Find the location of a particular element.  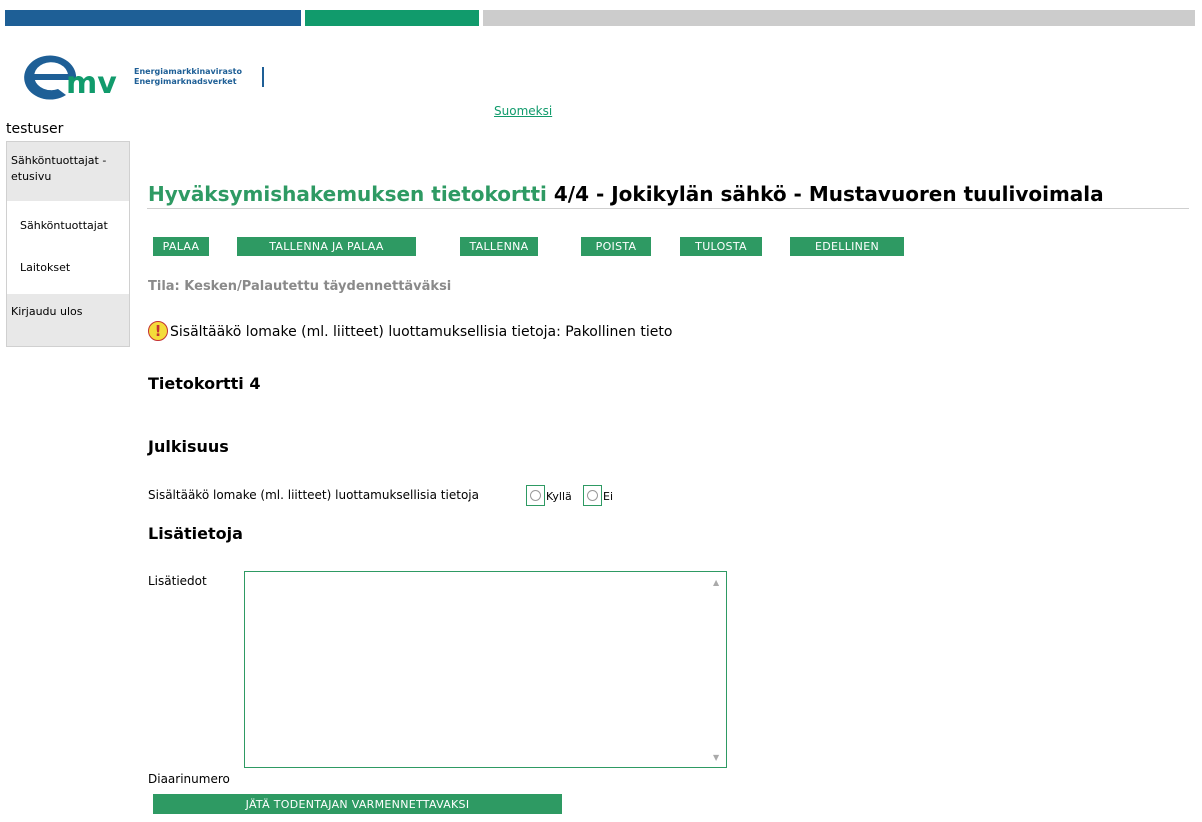

scroll-down-icon: ▼ is located at coordinates (716, 757).